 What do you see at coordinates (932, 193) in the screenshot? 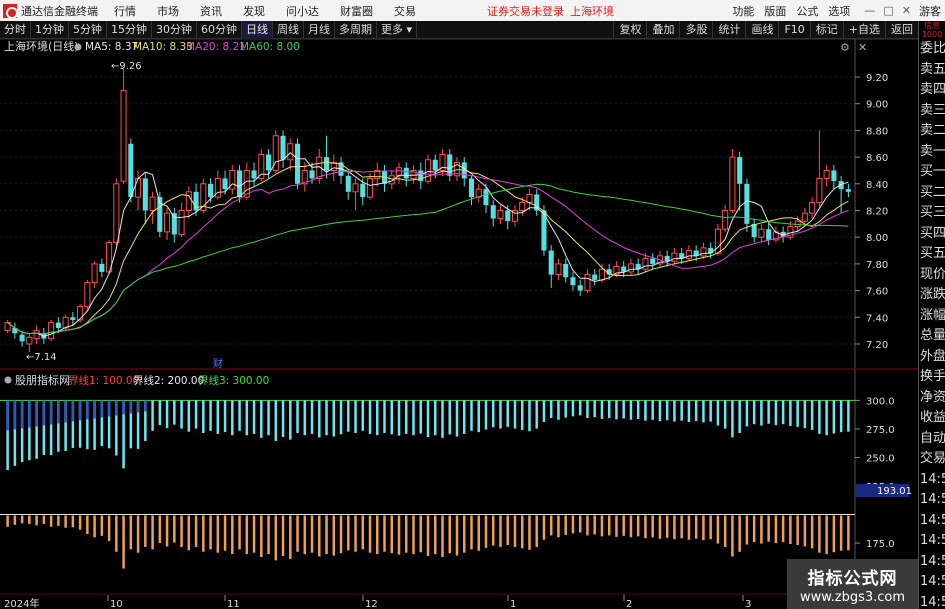
I see `side-panel-item: 买二` at bounding box center [932, 193].